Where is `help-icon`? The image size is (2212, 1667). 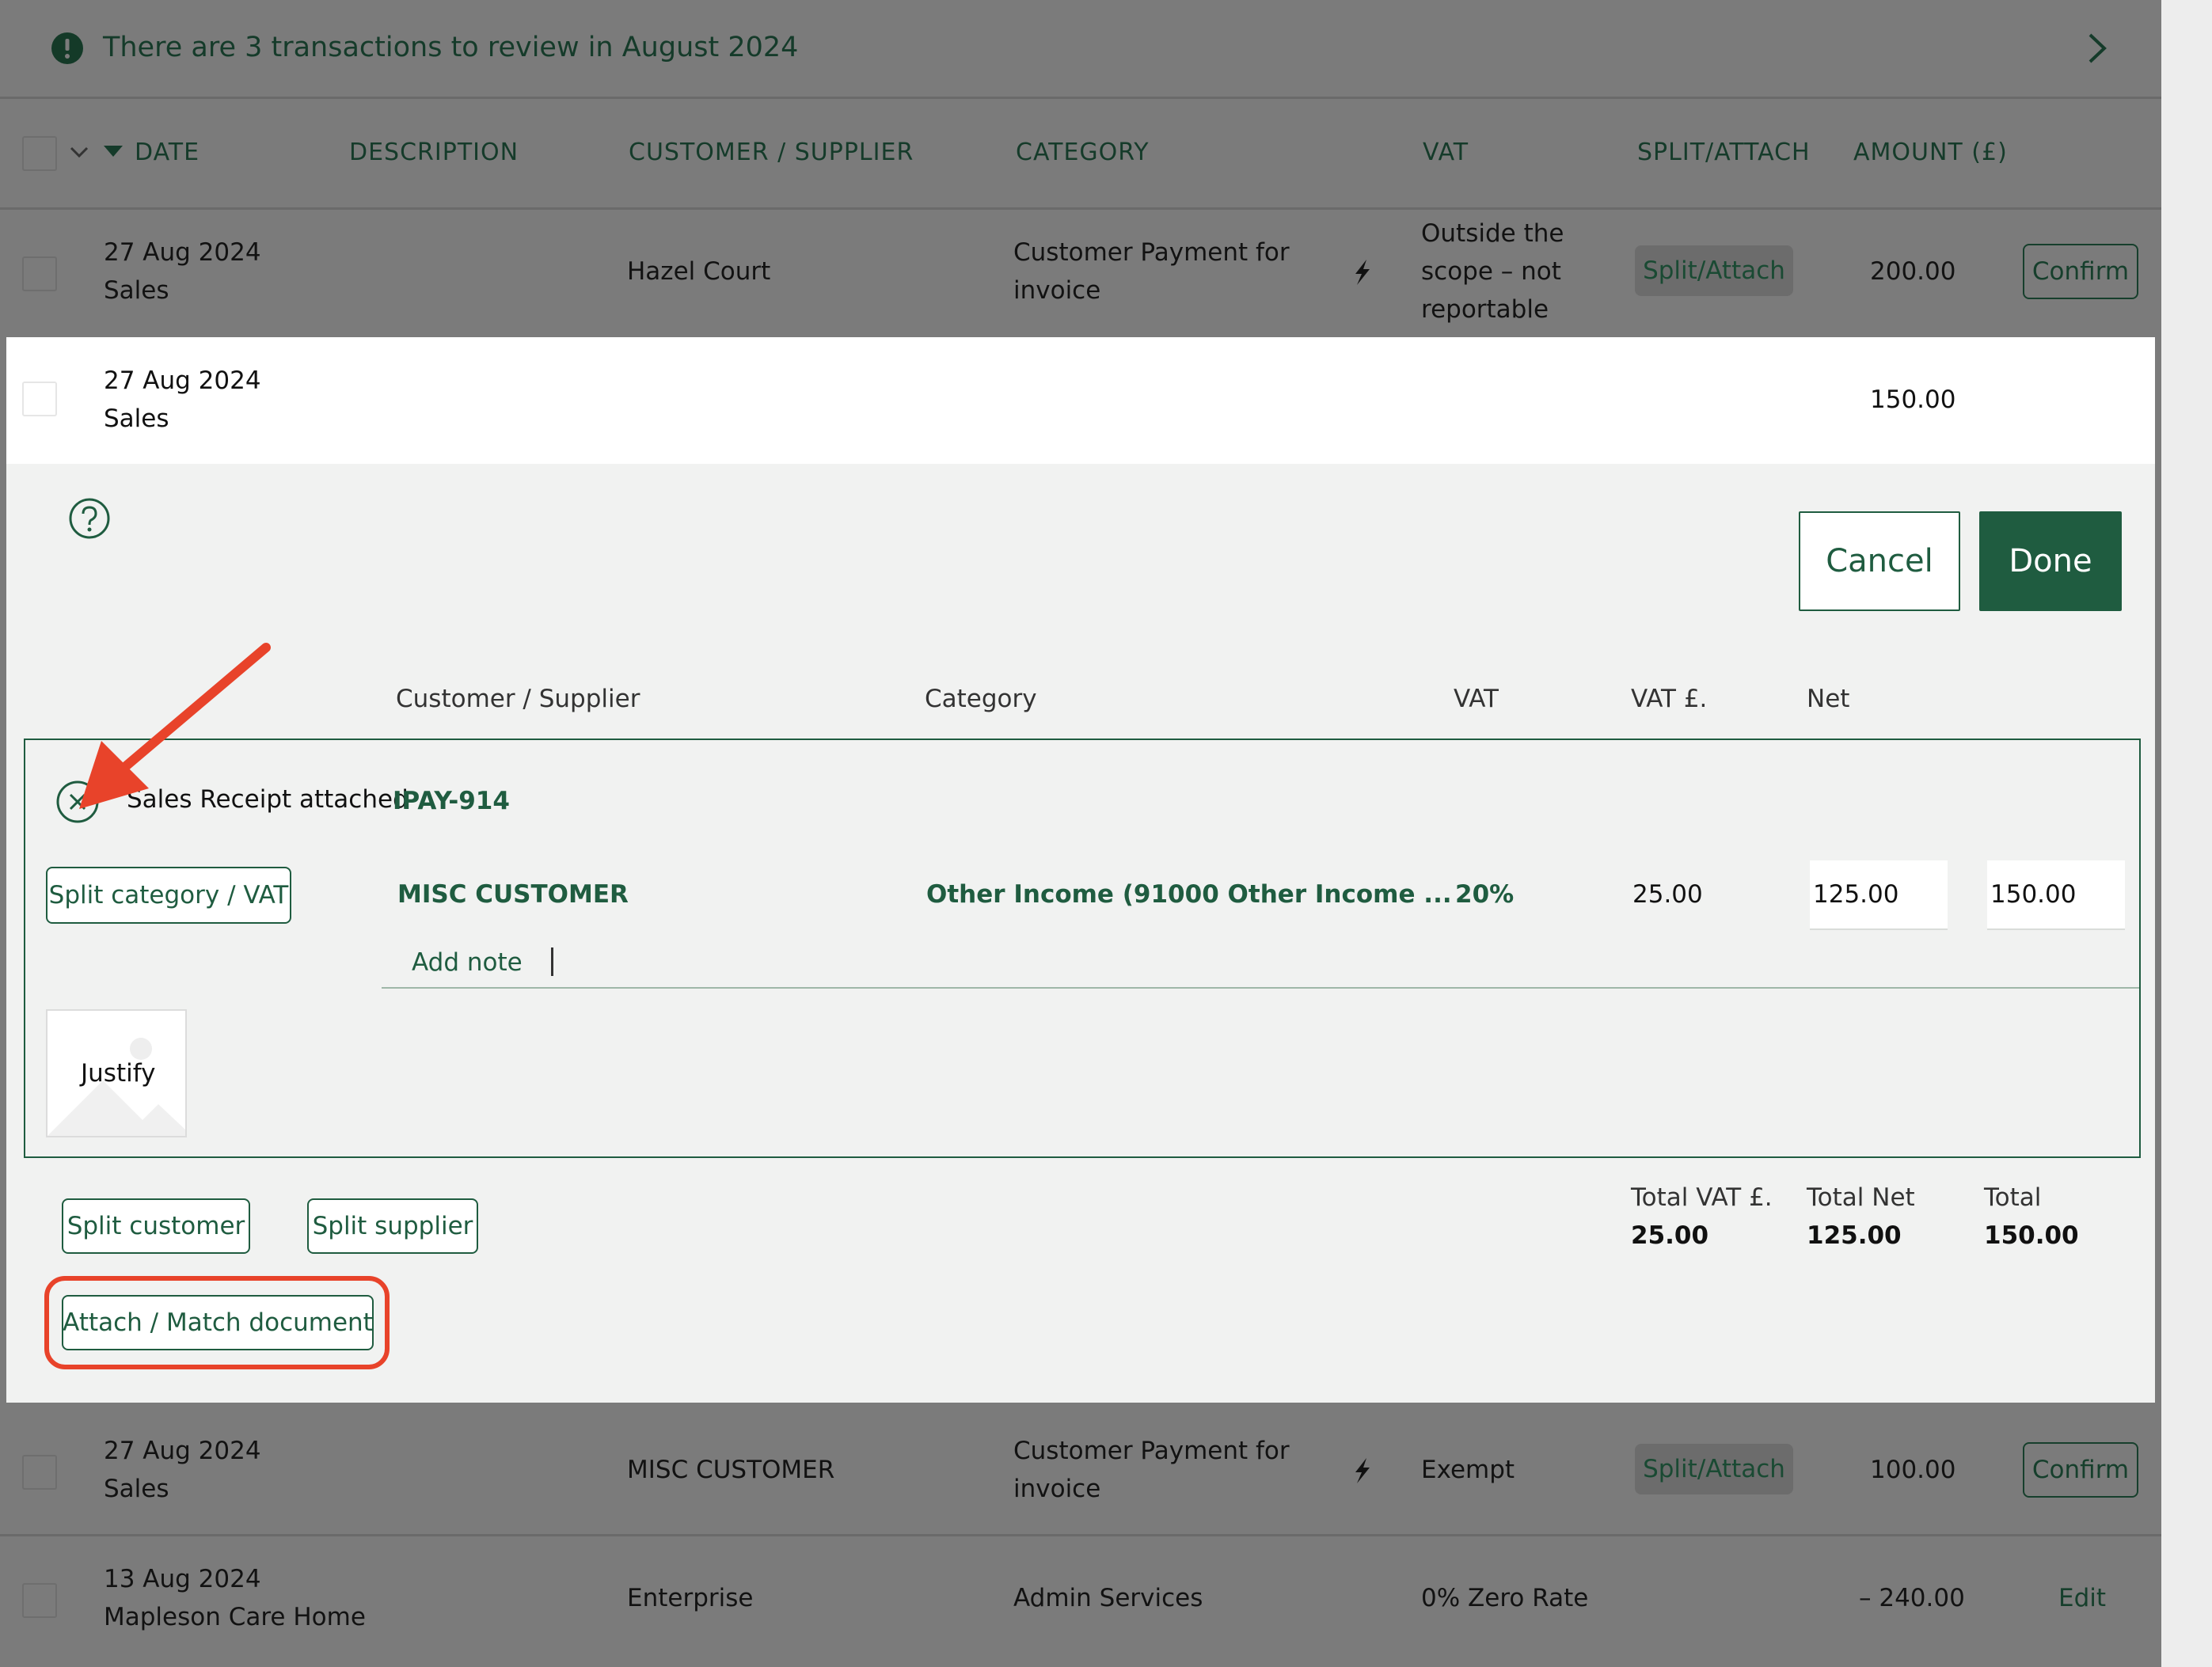 help-icon is located at coordinates (89, 518).